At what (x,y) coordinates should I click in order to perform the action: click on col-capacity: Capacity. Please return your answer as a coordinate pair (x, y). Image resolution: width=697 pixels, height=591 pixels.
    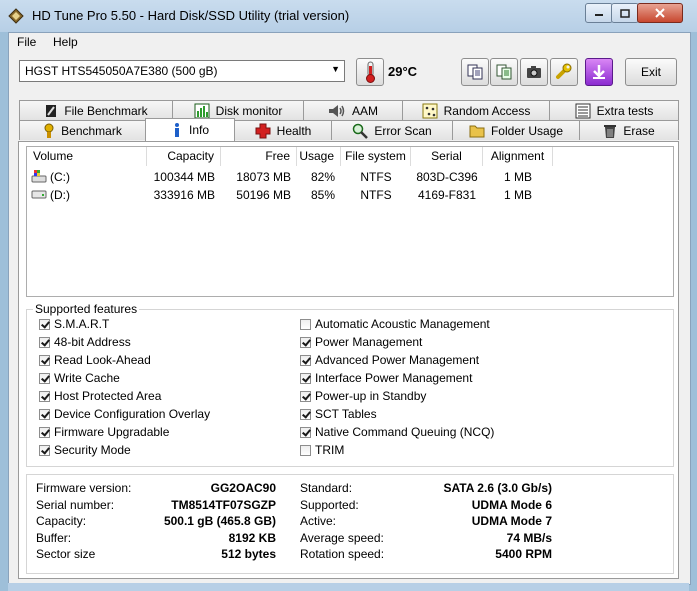
    Looking at the image, I should click on (184, 156).